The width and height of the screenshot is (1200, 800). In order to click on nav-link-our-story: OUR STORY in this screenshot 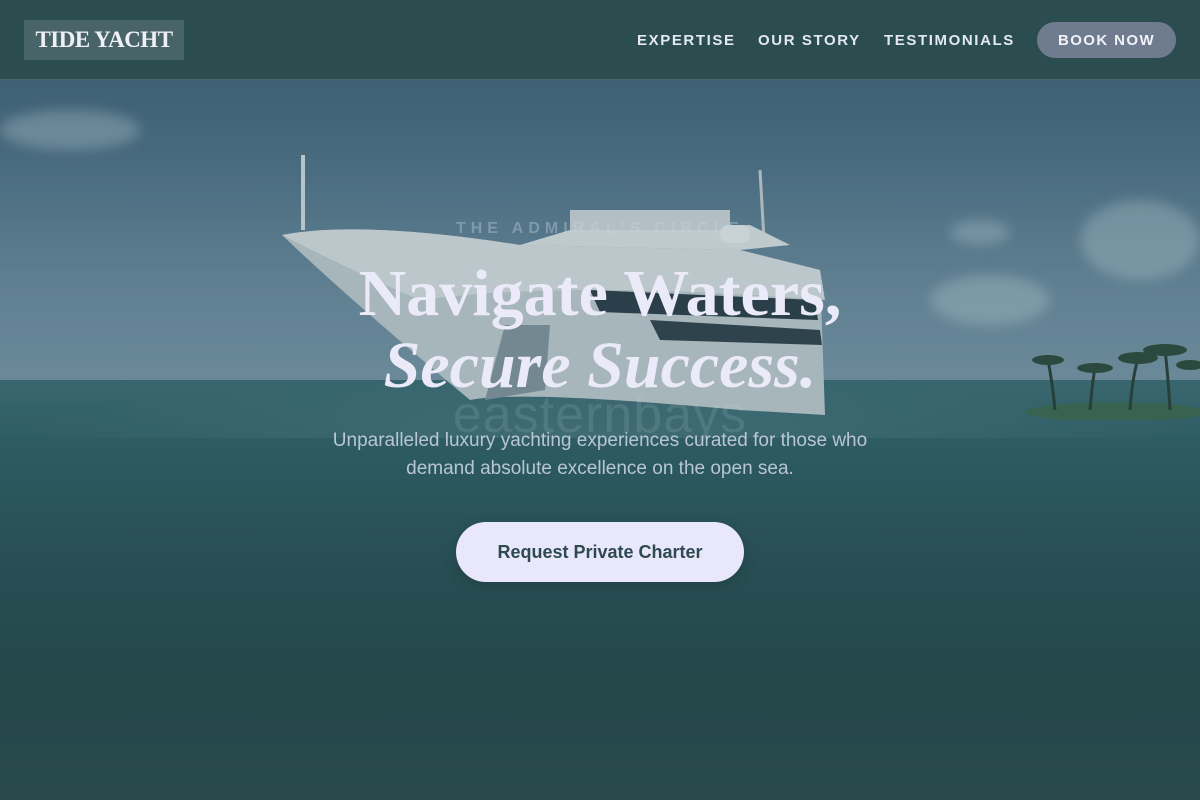, I will do `click(809, 40)`.